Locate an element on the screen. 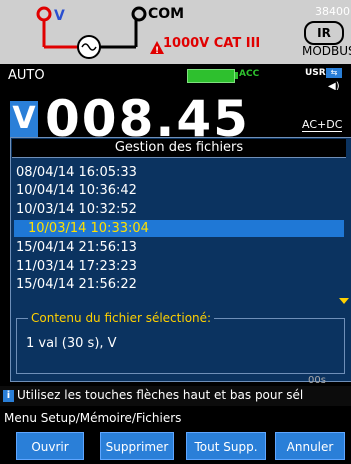 The width and height of the screenshot is (351, 464). scroll-down-icon is located at coordinates (344, 301).